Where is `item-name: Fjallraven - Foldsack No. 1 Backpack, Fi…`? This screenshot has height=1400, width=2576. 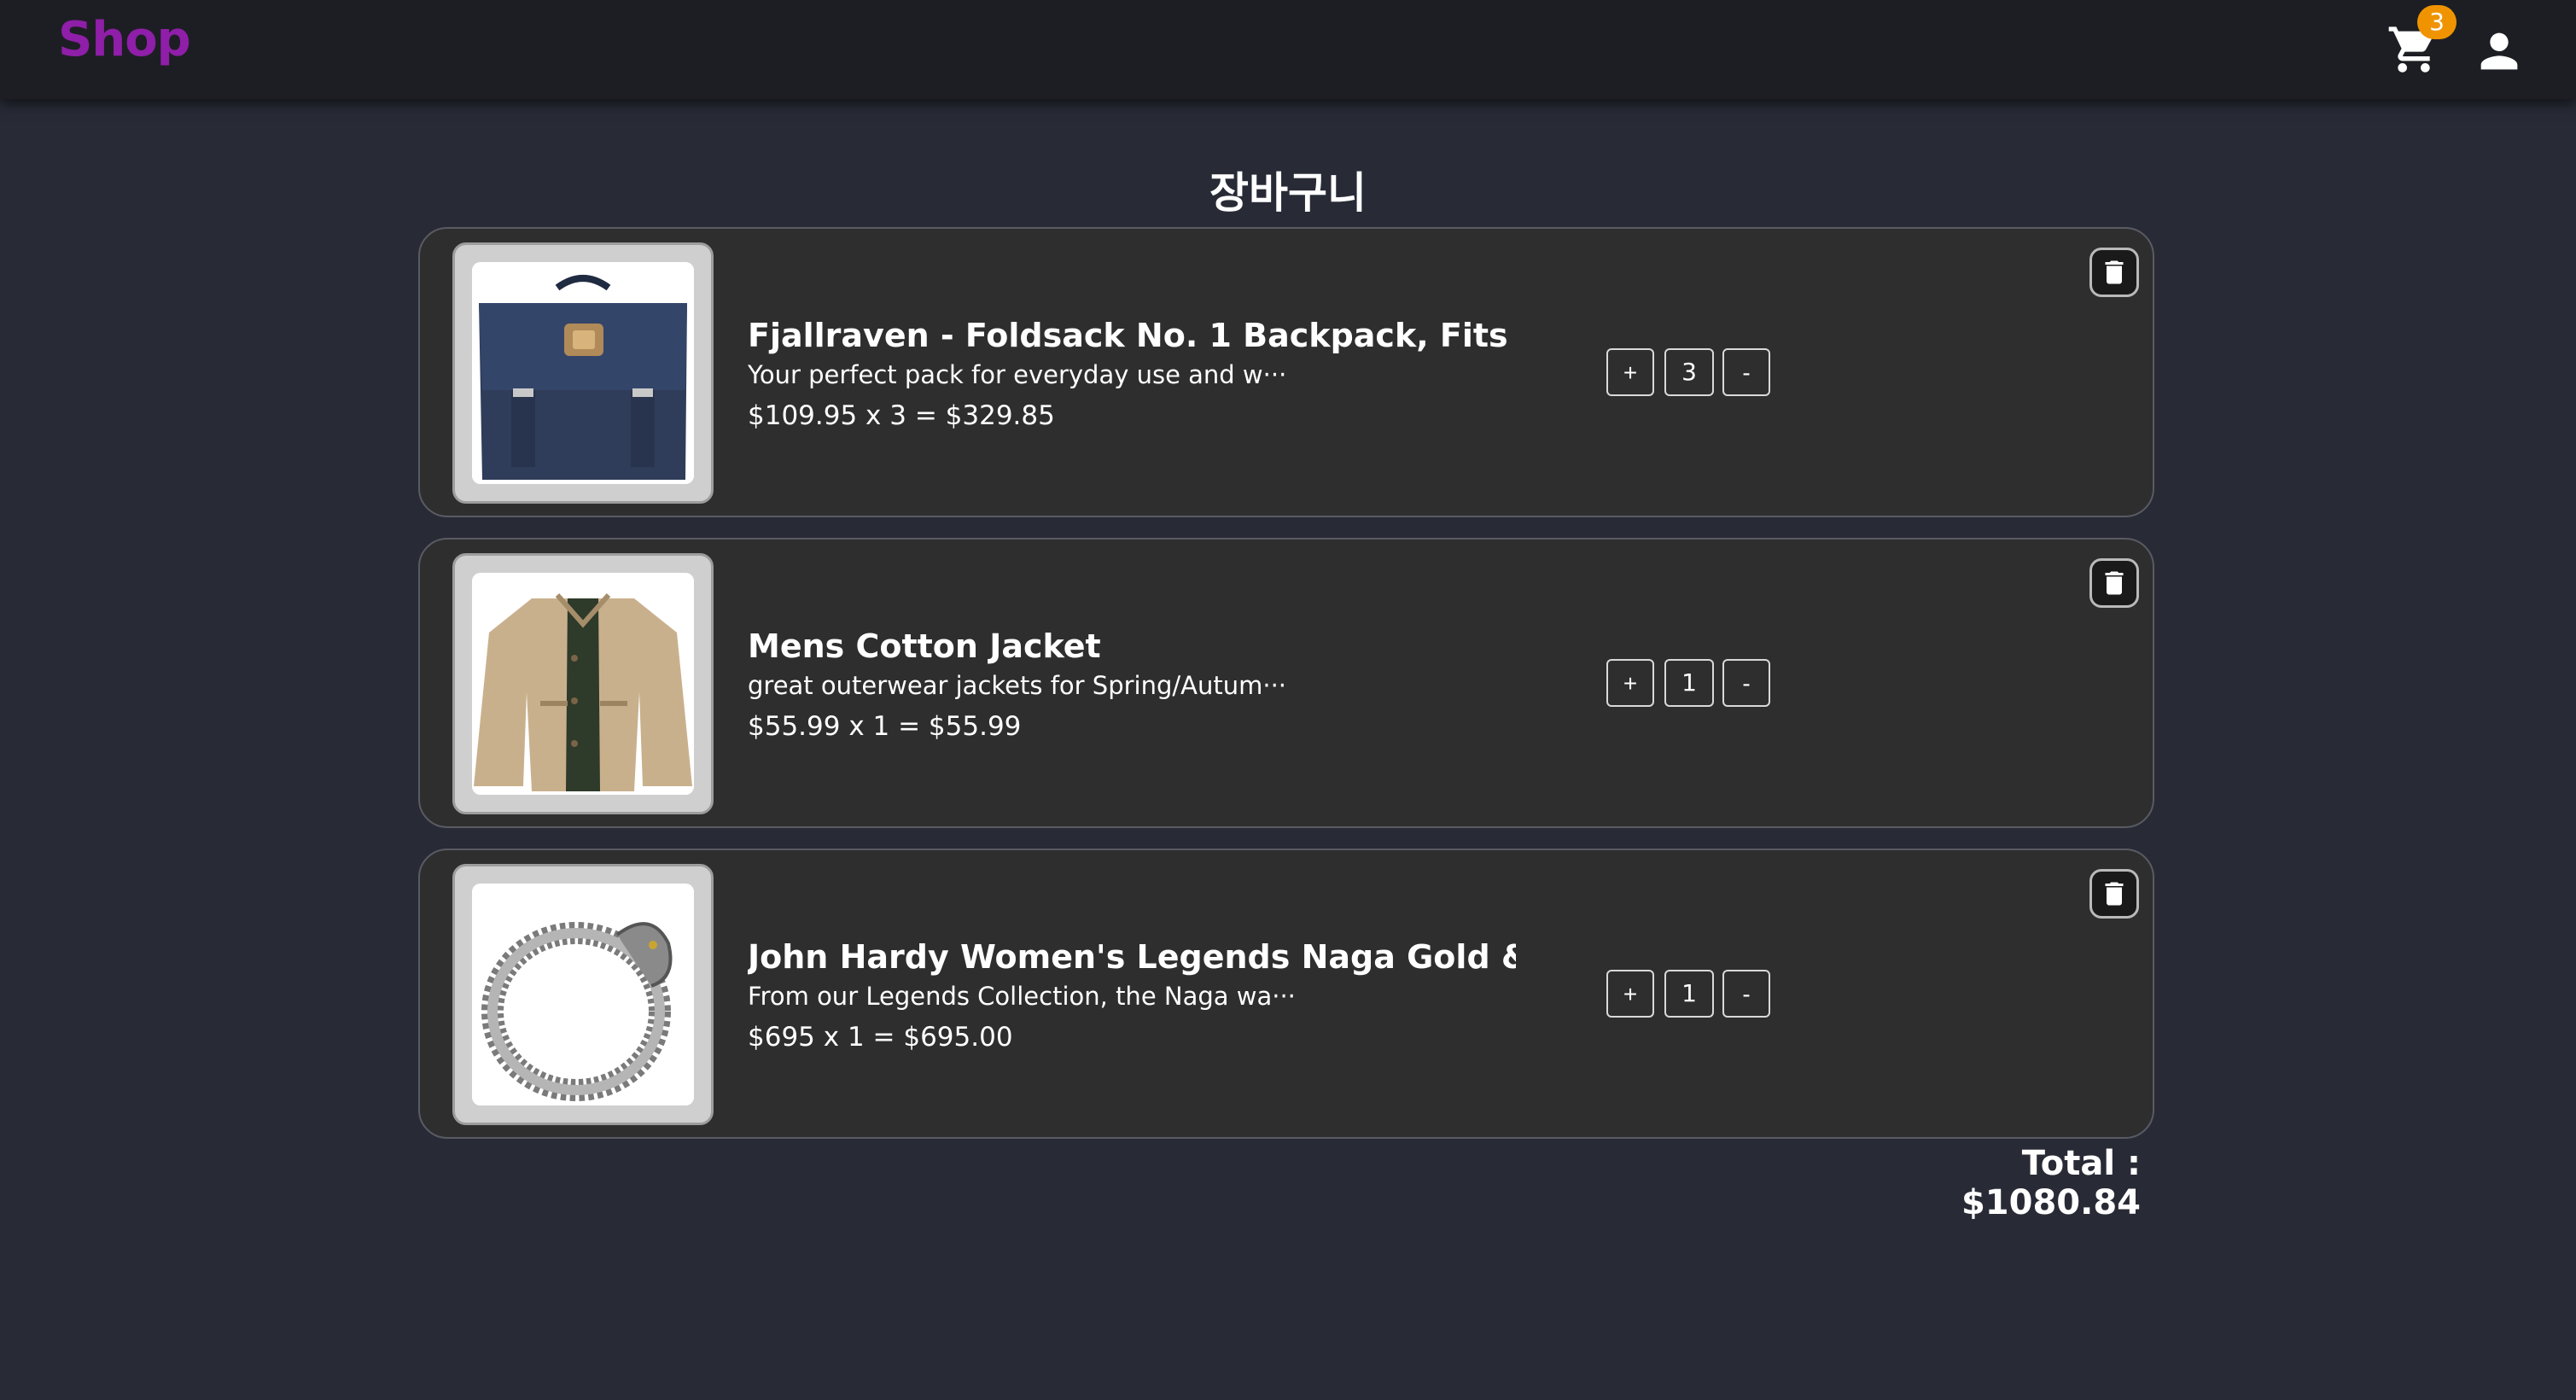
item-name: Fjallraven - Foldsack No. 1 Backpack, Fi… is located at coordinates (1132, 335).